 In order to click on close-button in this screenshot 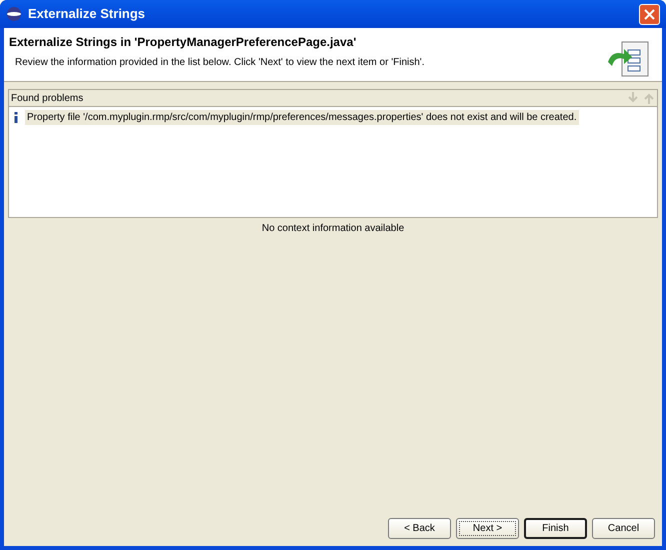, I will do `click(649, 14)`.